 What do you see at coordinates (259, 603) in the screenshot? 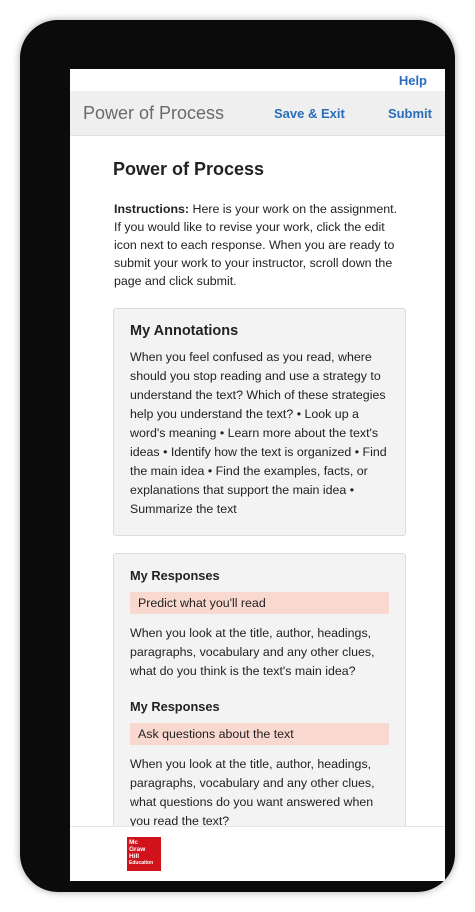
I see `response-prompt: Predict what you'll read` at bounding box center [259, 603].